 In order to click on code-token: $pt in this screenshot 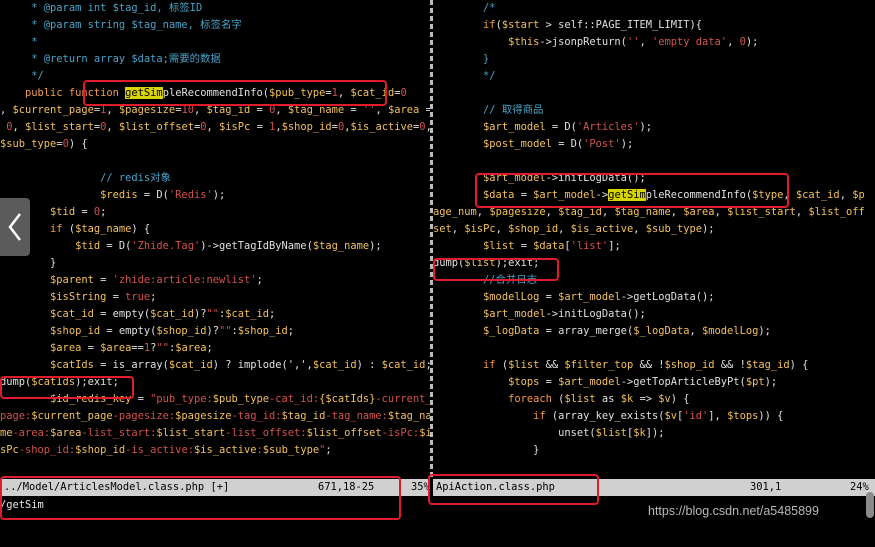, I will do `click(755, 382)`.